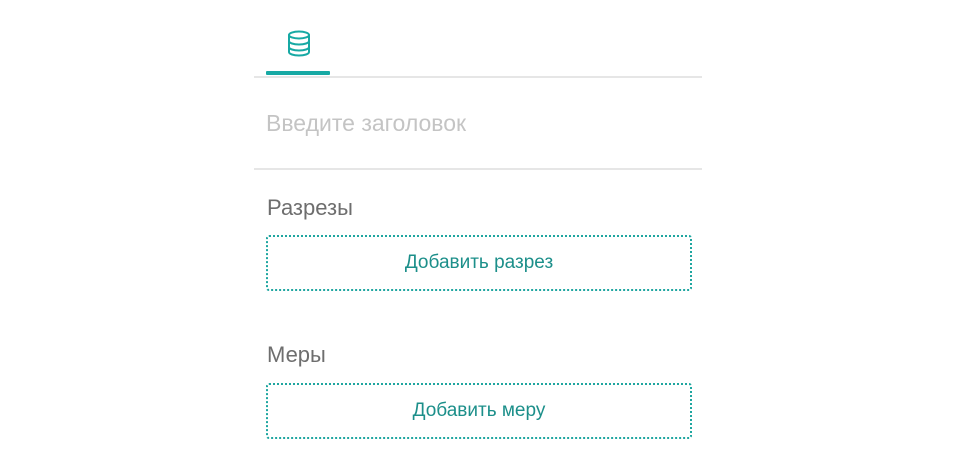 The image size is (960, 470). I want to click on measures-label: Меры, so click(296, 354).